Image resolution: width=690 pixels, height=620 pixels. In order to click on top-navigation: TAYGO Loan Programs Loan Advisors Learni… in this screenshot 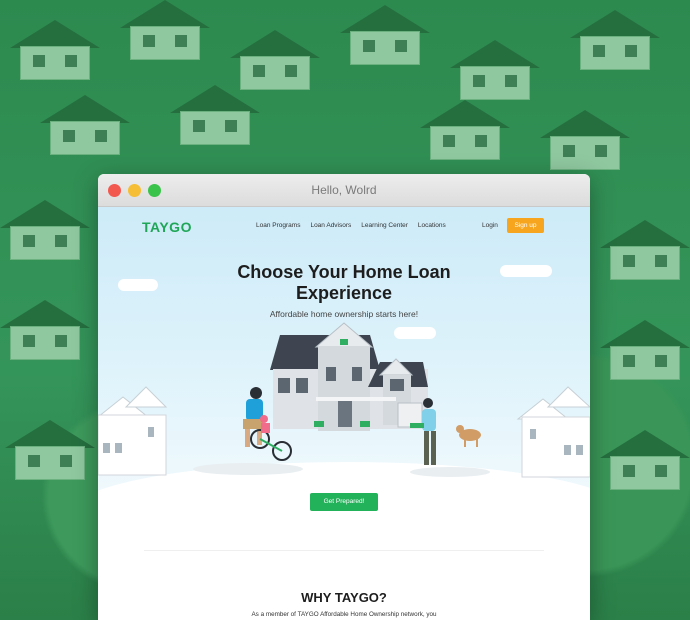, I will do `click(344, 227)`.